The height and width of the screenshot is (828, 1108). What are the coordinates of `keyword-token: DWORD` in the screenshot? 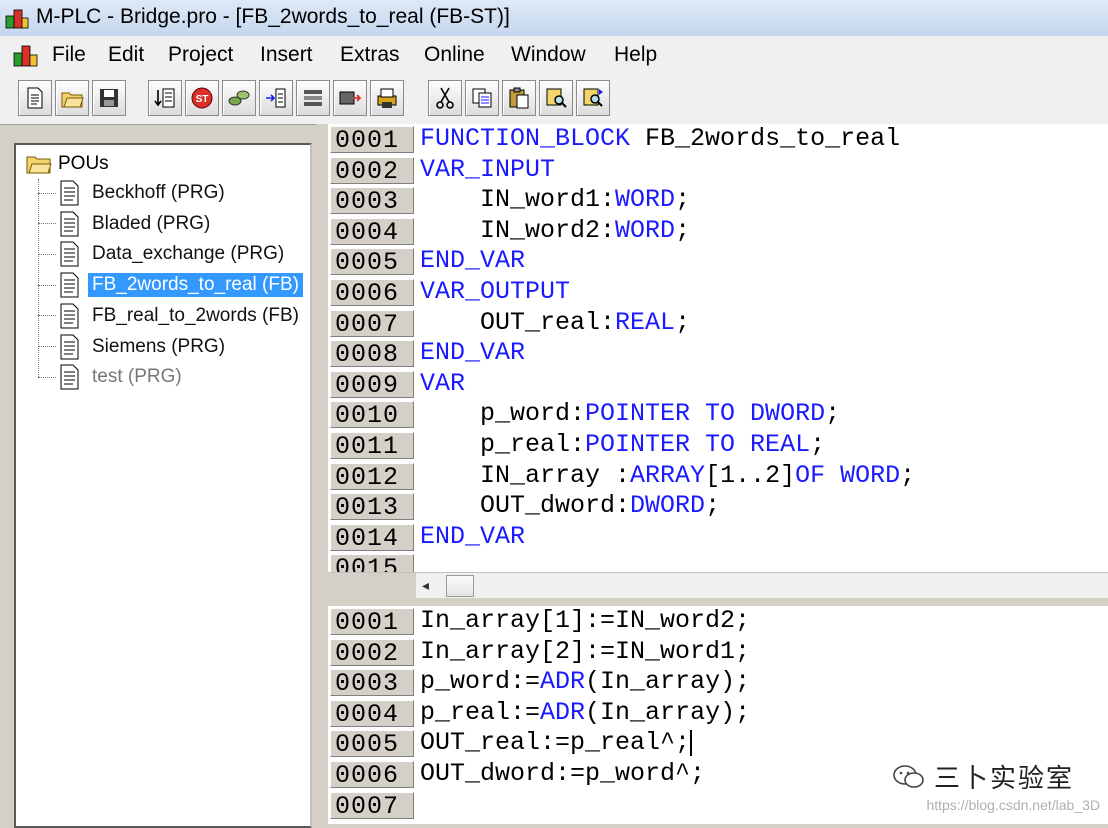 It's located at (668, 506).